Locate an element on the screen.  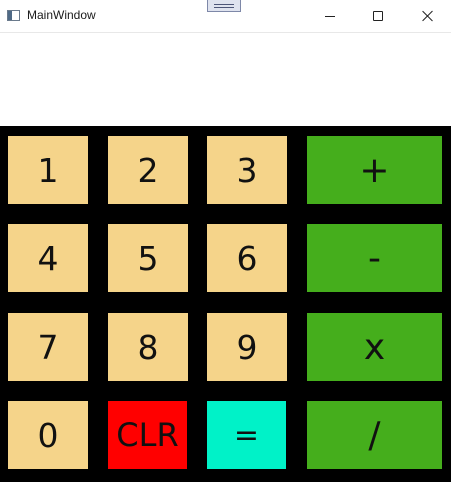
subtract-button: - is located at coordinates (374, 258).